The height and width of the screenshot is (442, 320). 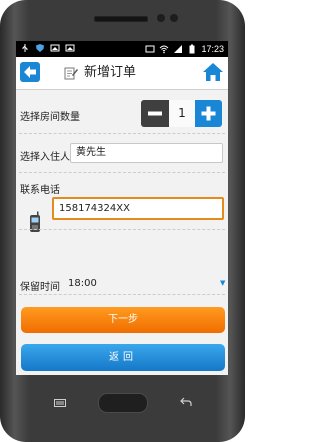 I want to click on hold-time-label: 保留时间, so click(x=40, y=287).